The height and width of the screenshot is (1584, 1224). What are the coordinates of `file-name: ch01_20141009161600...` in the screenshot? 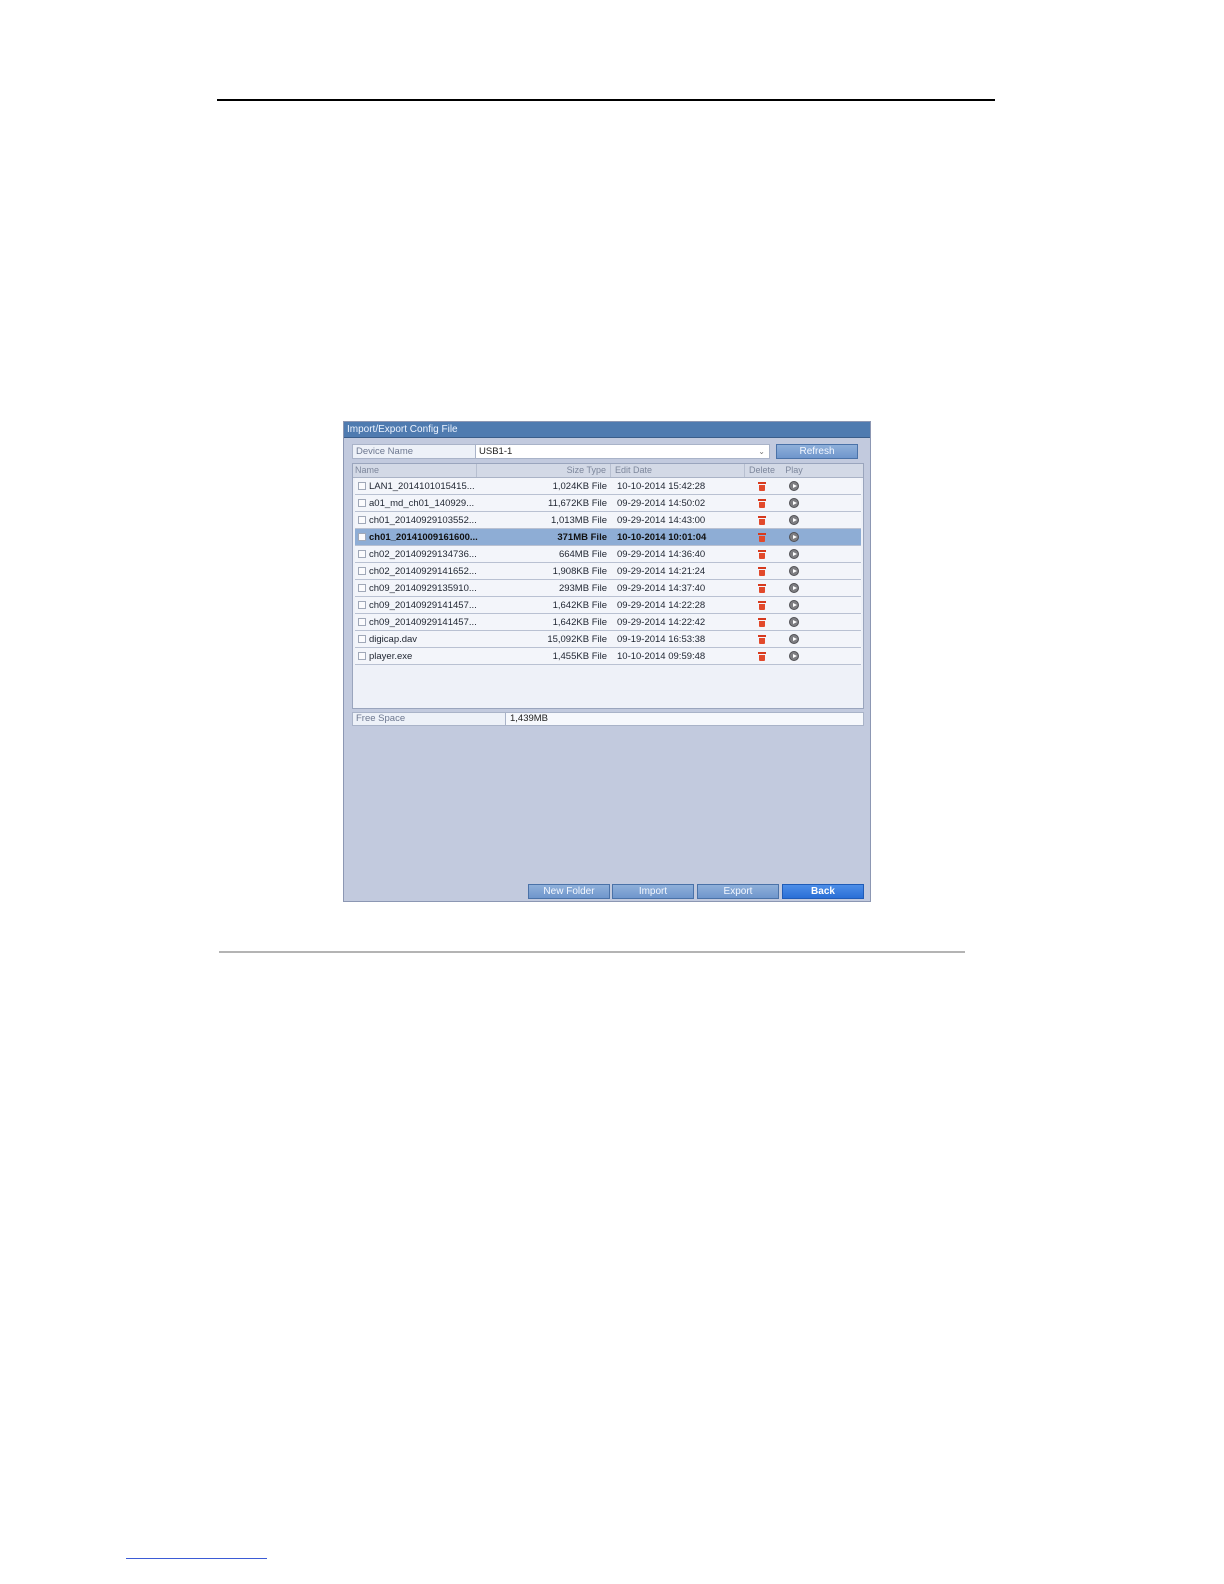 It's located at (423, 537).